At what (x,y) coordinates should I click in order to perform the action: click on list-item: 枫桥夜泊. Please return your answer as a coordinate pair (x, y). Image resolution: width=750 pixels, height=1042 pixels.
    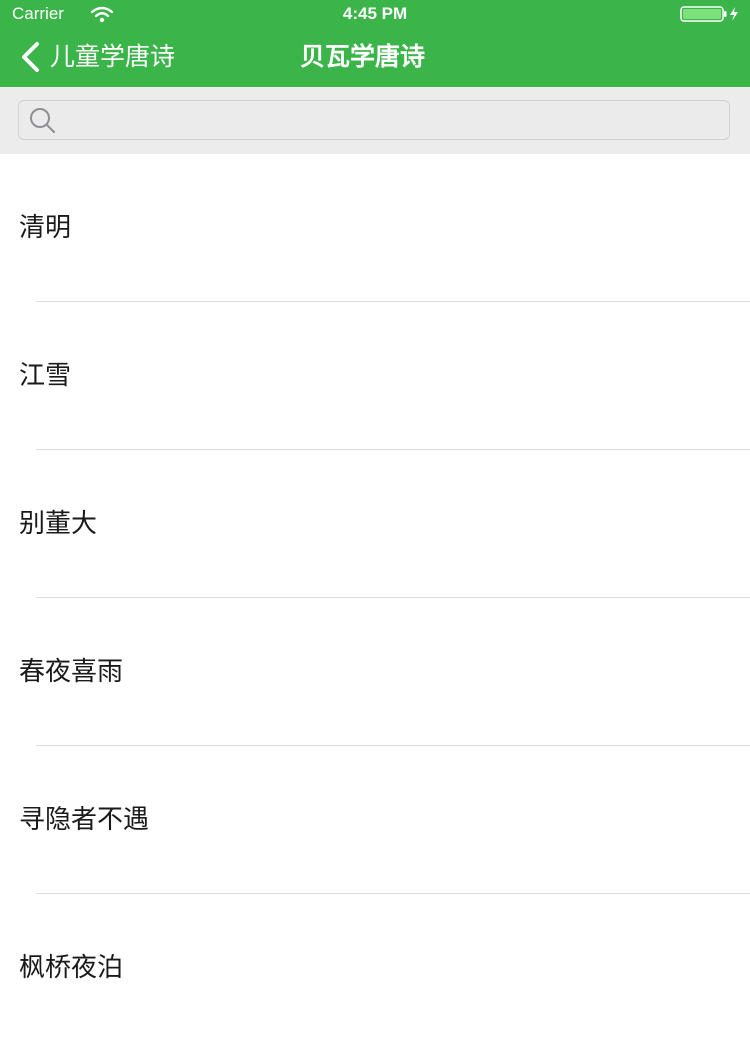
    Looking at the image, I should click on (375, 968).